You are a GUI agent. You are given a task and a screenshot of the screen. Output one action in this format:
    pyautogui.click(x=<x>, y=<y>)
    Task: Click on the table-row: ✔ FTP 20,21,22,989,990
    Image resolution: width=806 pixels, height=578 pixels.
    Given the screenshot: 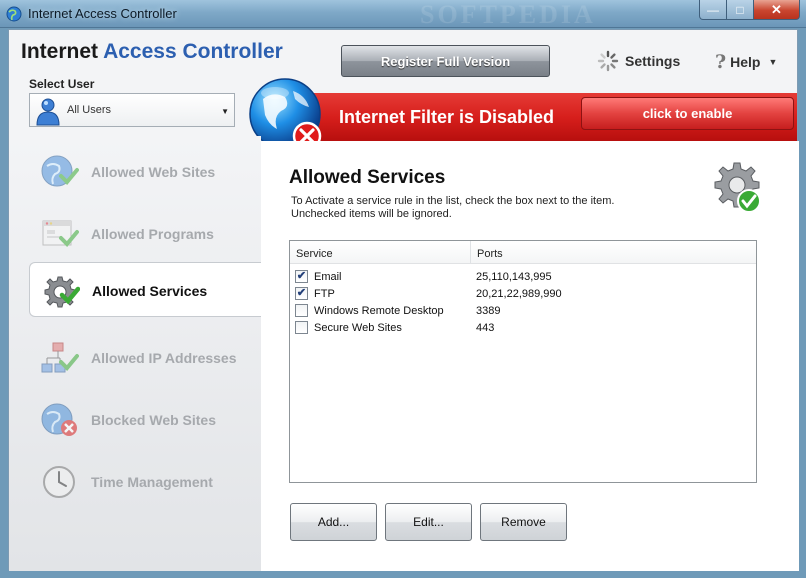 What is the action you would take?
    pyautogui.click(x=523, y=293)
    